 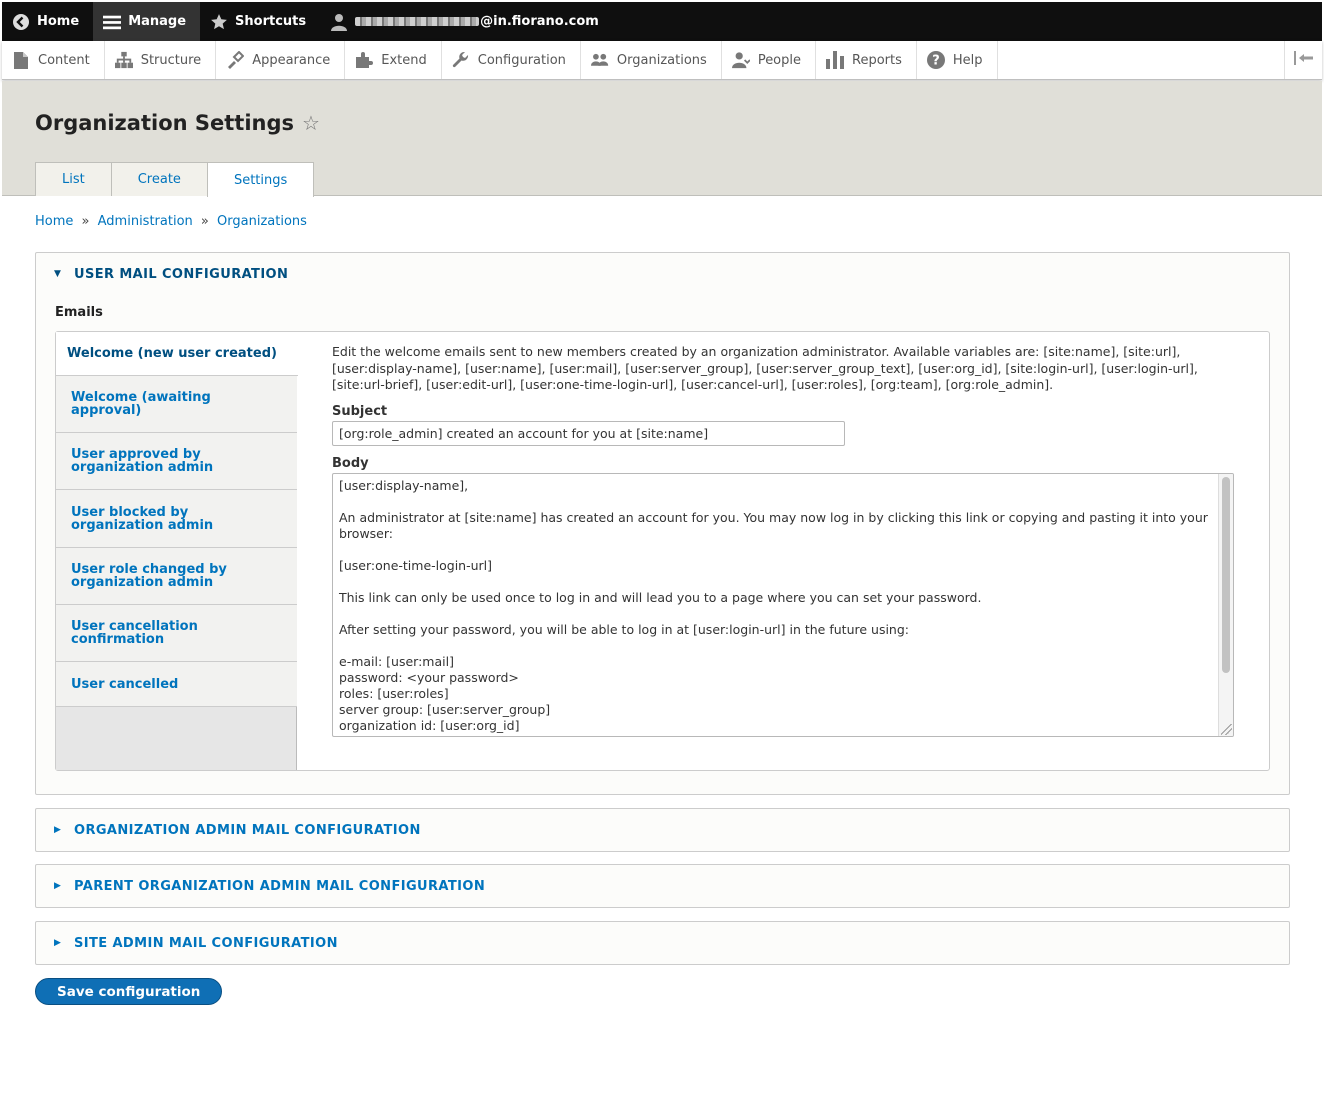 I want to click on tray-spacer, so click(x=1141, y=60).